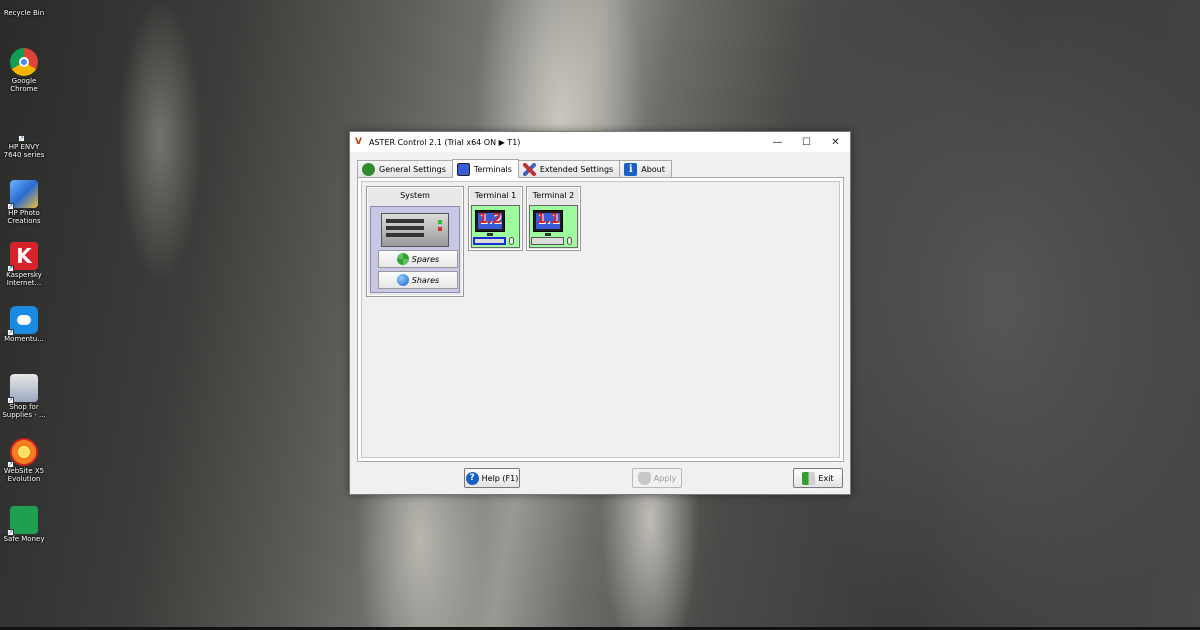 The height and width of the screenshot is (630, 1200). I want to click on help-button: ? Help (F1), so click(492, 478).